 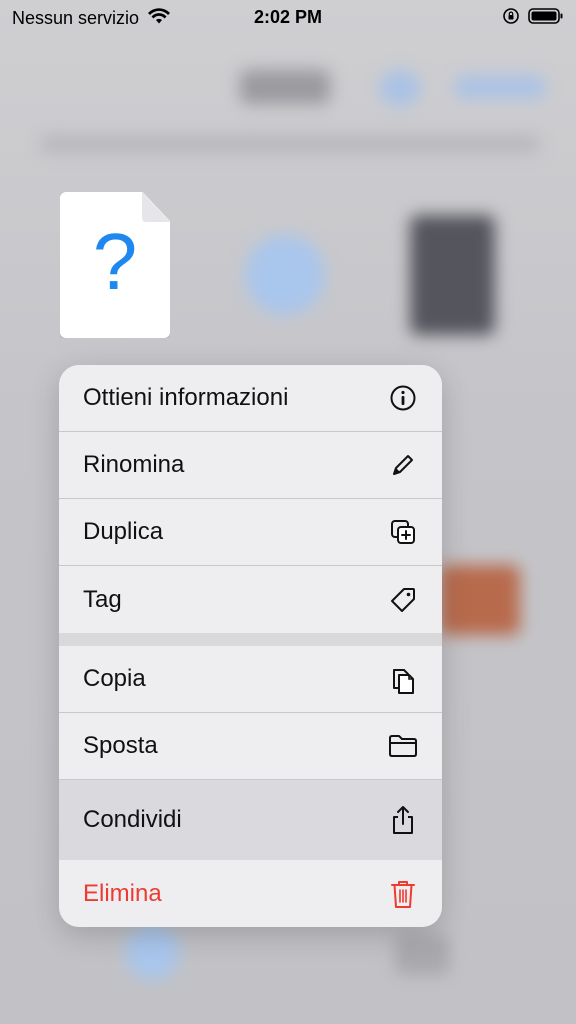 What do you see at coordinates (250, 746) in the screenshot?
I see `menu-item-move: Sposta` at bounding box center [250, 746].